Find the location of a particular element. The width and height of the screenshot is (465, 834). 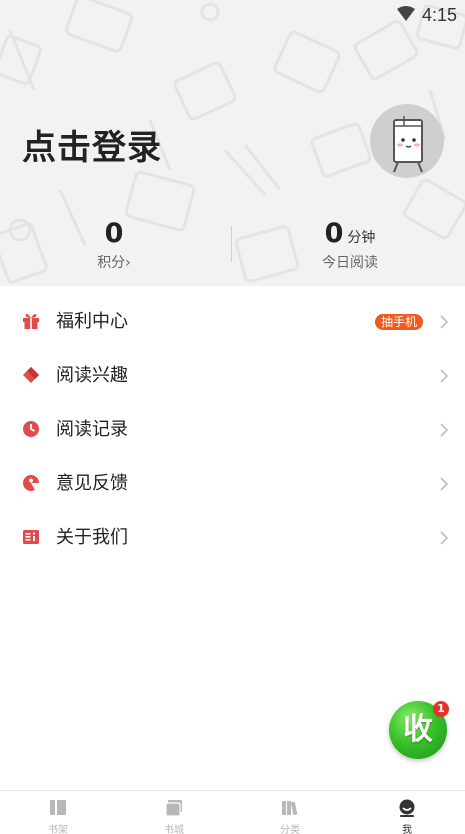

status-bar: 4:15 is located at coordinates (232, 15).